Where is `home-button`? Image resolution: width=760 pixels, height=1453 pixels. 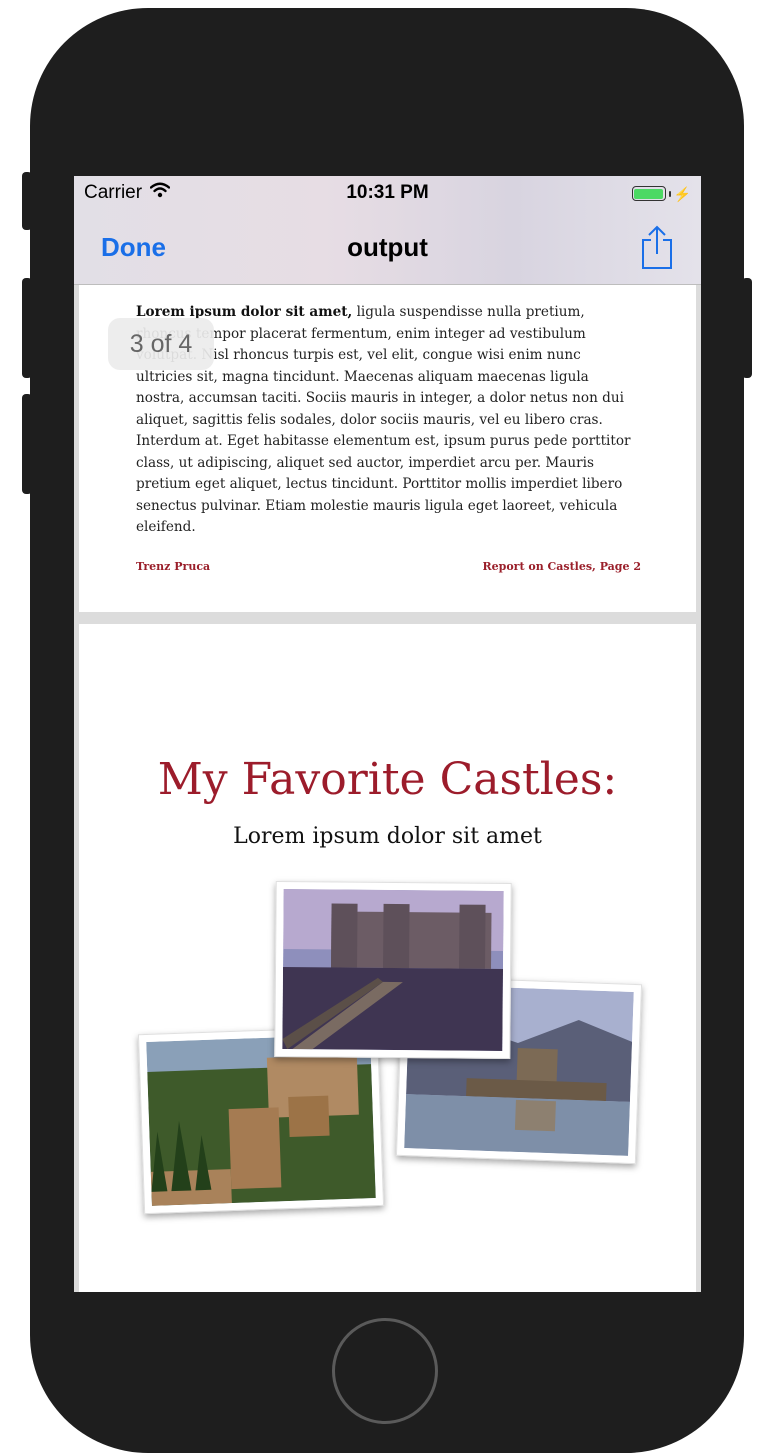 home-button is located at coordinates (385, 1371).